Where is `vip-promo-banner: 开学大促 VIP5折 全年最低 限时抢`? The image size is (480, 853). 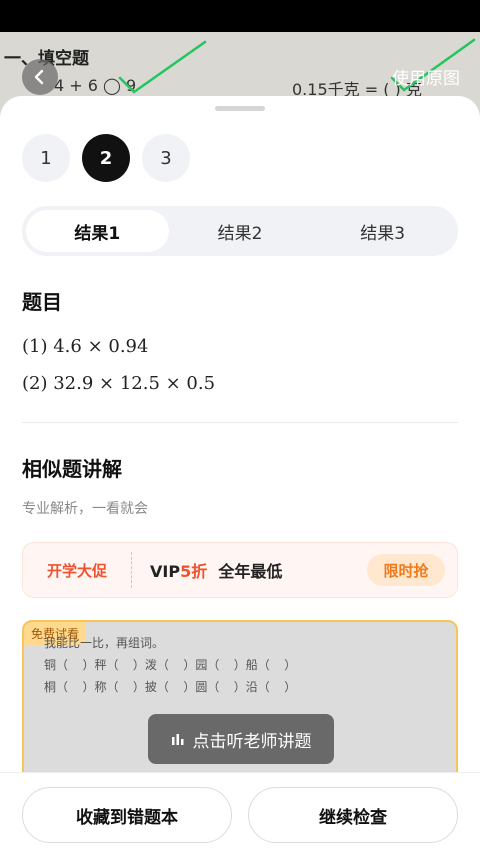
vip-promo-banner: 开学大促 VIP5折 全年最低 限时抢 is located at coordinates (240, 570).